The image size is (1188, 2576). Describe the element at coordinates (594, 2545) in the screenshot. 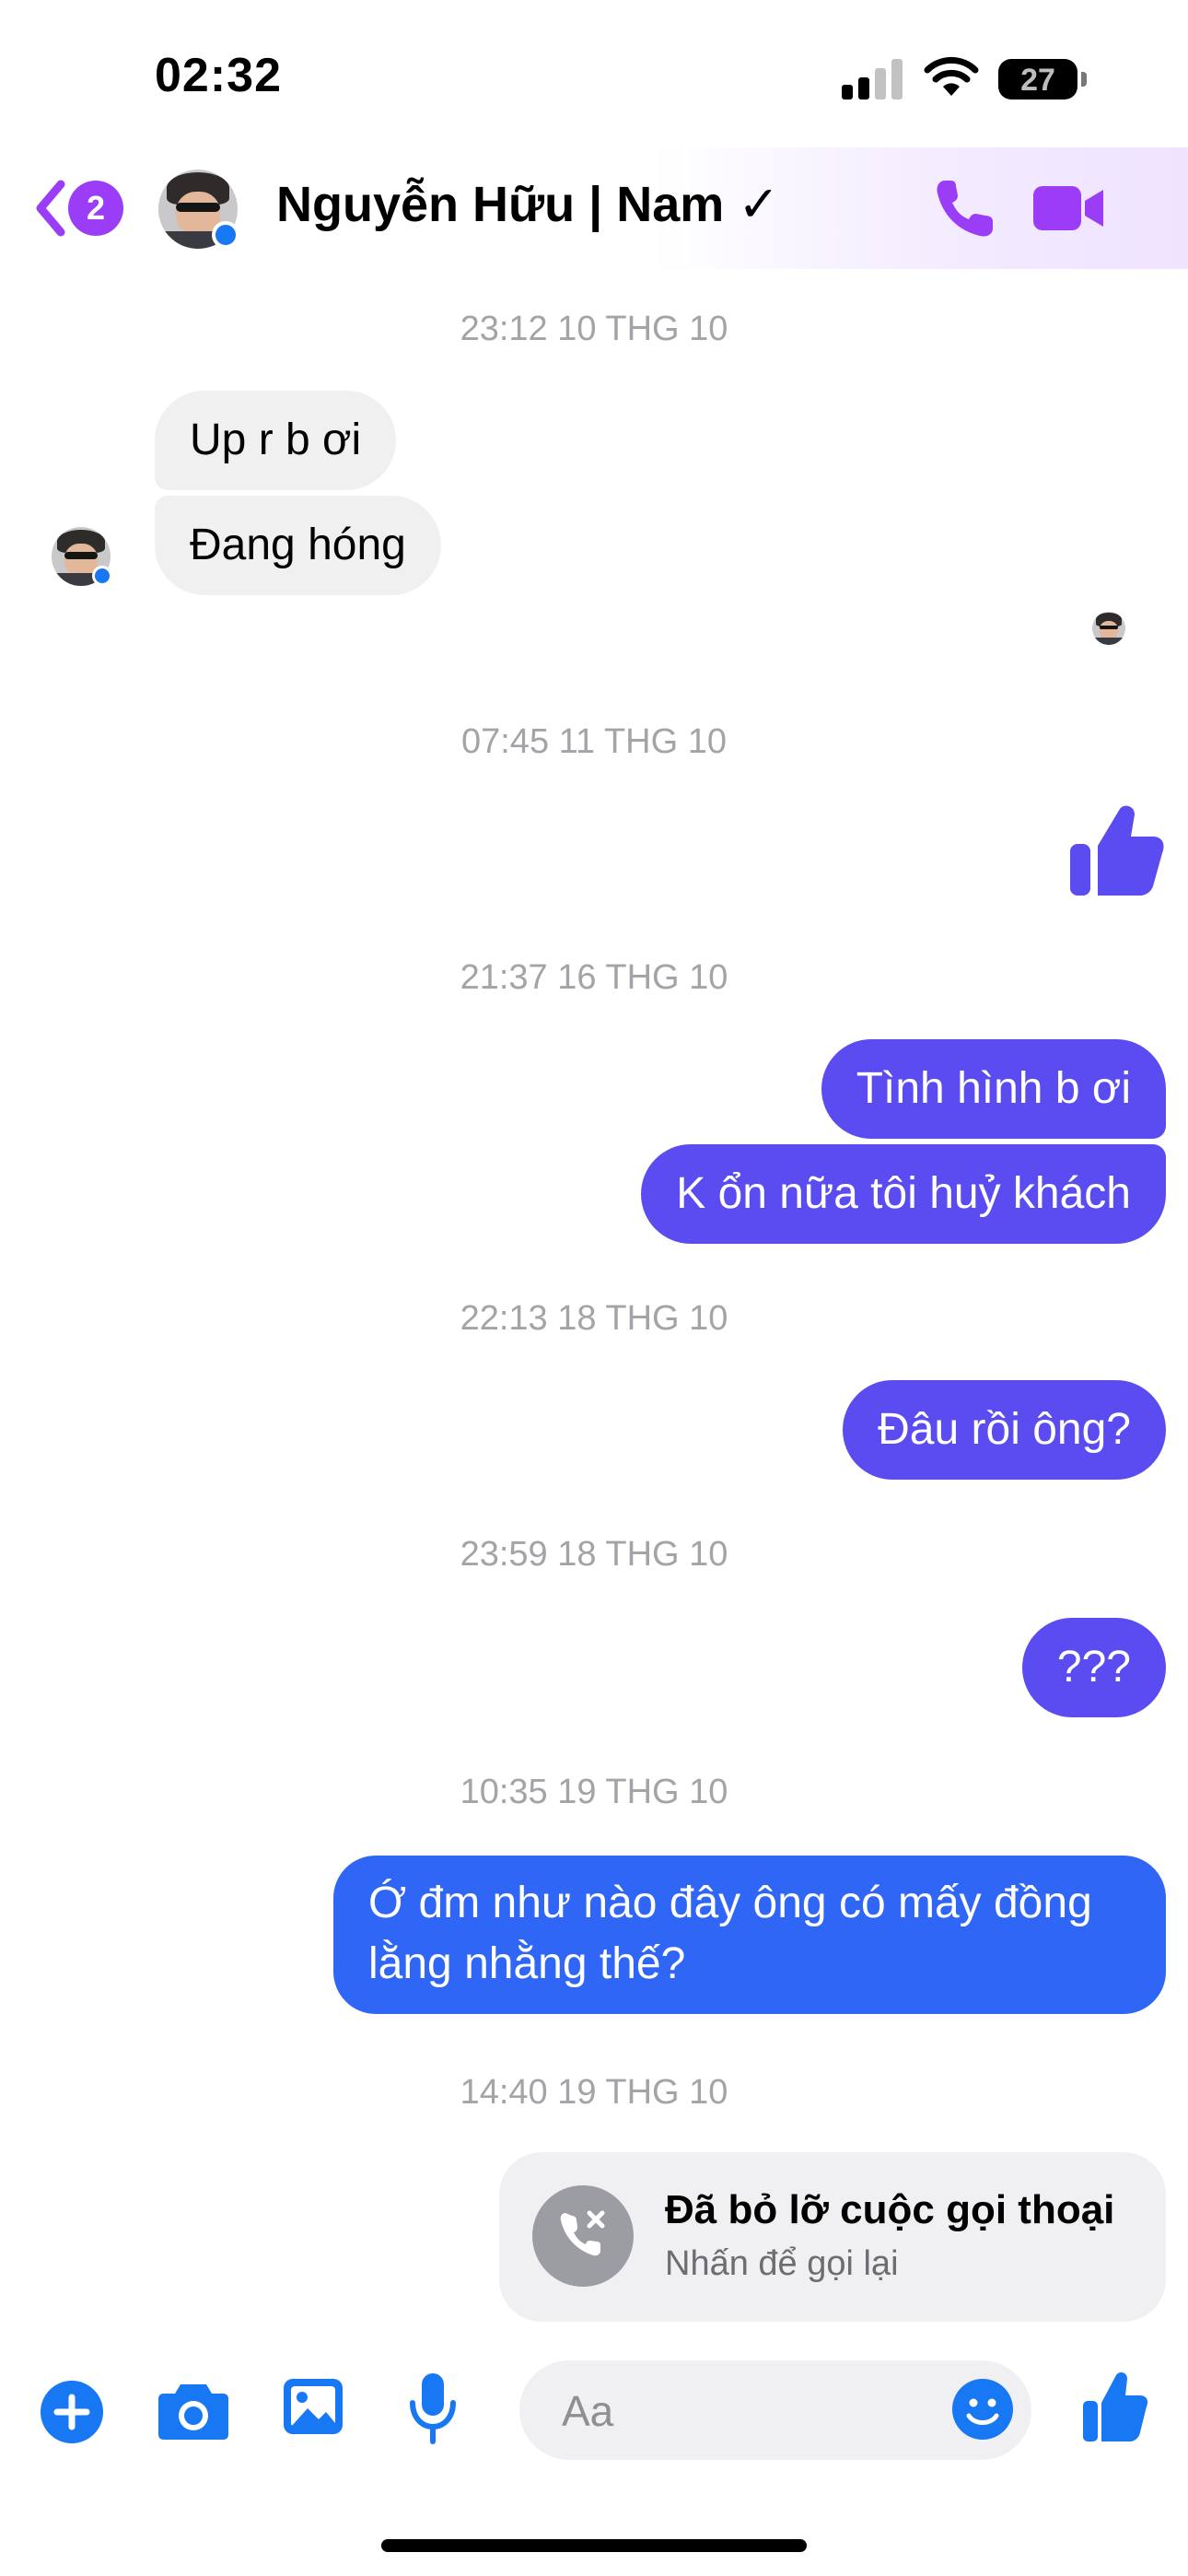

I see `home-indicator` at that location.